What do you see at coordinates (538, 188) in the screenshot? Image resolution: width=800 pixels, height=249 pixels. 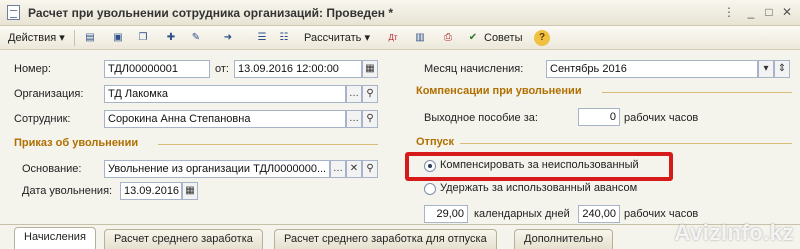 I see `withhold-option-label: Удержать за использованный авансом` at bounding box center [538, 188].